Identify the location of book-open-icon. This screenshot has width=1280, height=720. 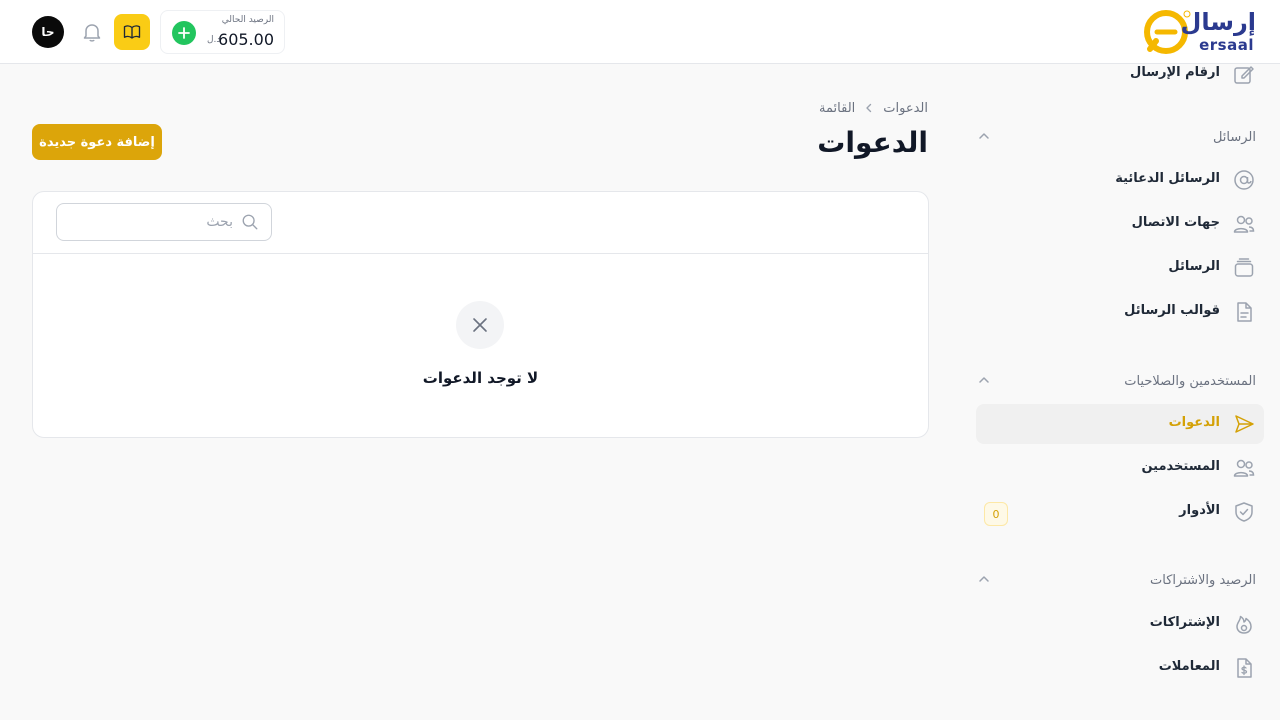
(132, 32).